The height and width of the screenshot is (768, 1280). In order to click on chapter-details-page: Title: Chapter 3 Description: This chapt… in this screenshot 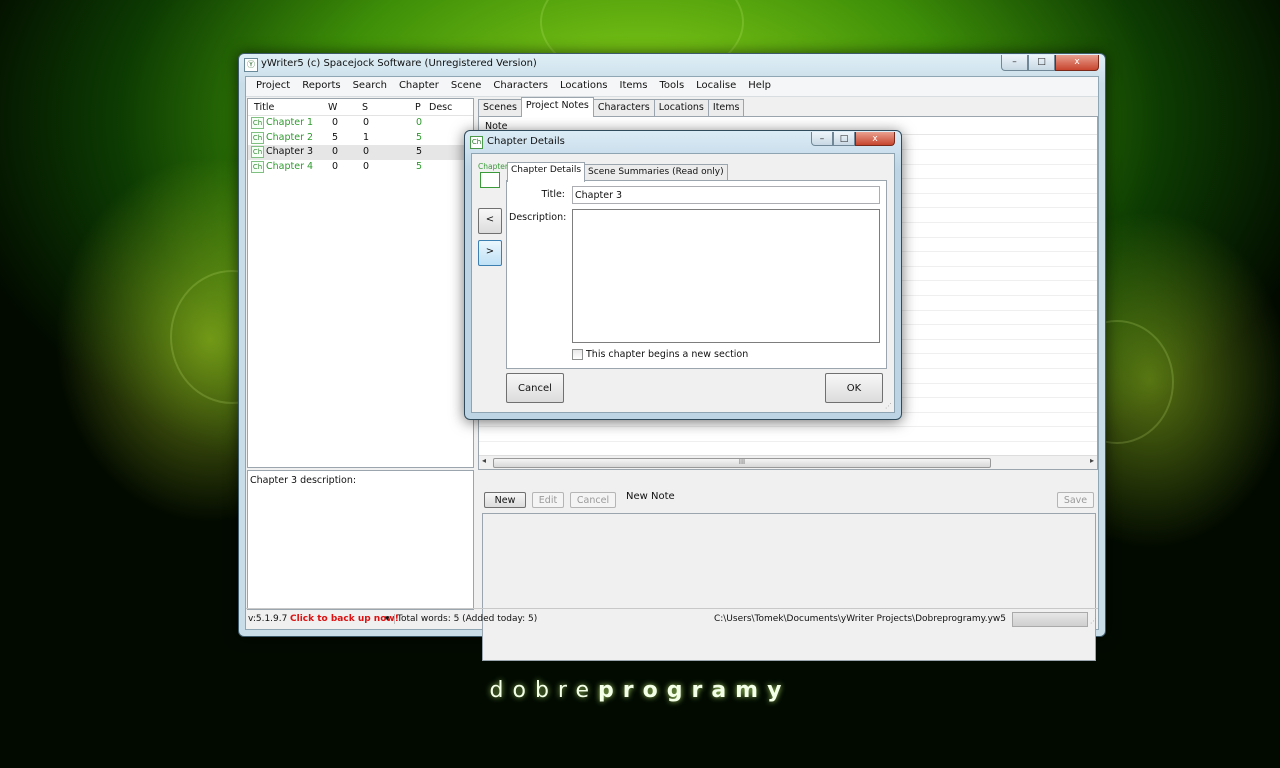, I will do `click(696, 274)`.